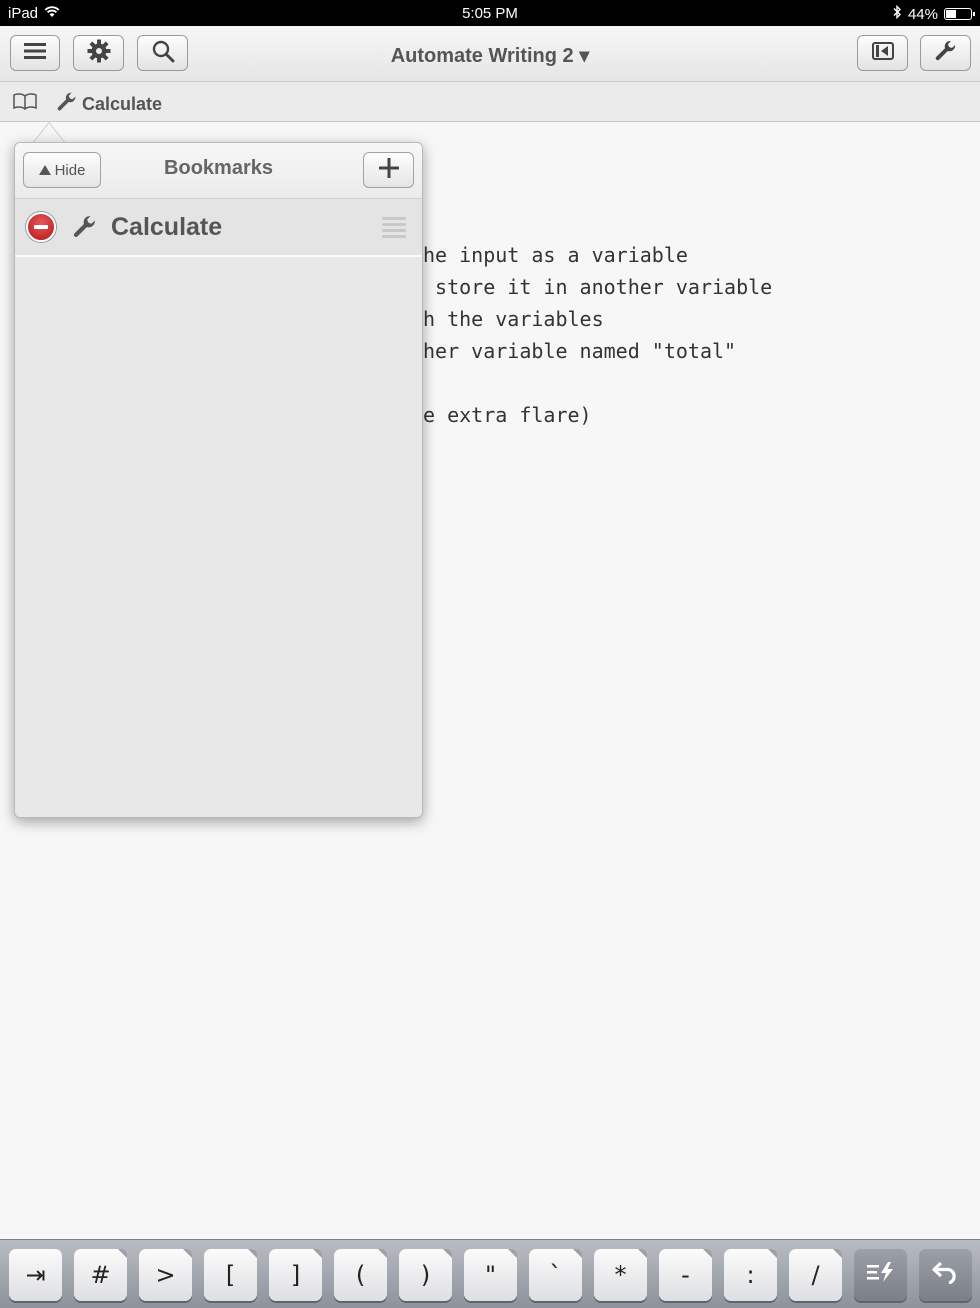 This screenshot has width=980, height=1308. What do you see at coordinates (25, 103) in the screenshot?
I see `book-icon` at bounding box center [25, 103].